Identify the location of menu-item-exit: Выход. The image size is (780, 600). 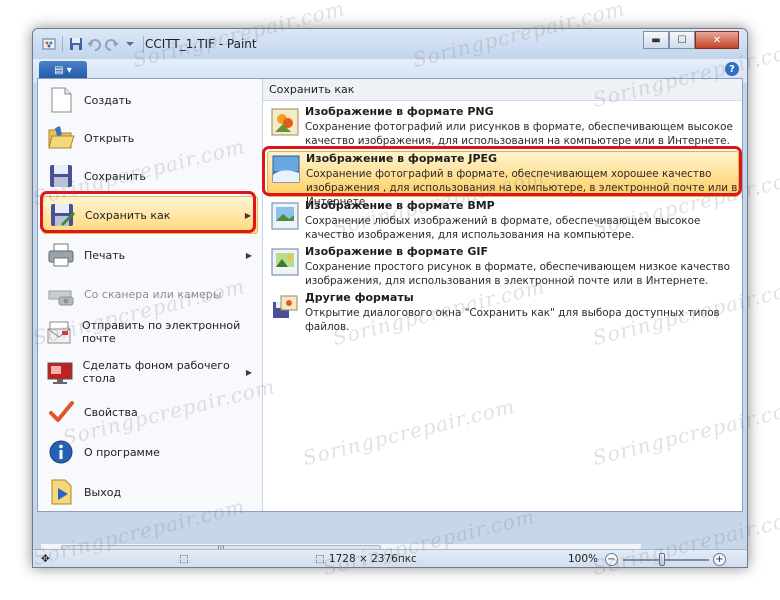
(150, 492).